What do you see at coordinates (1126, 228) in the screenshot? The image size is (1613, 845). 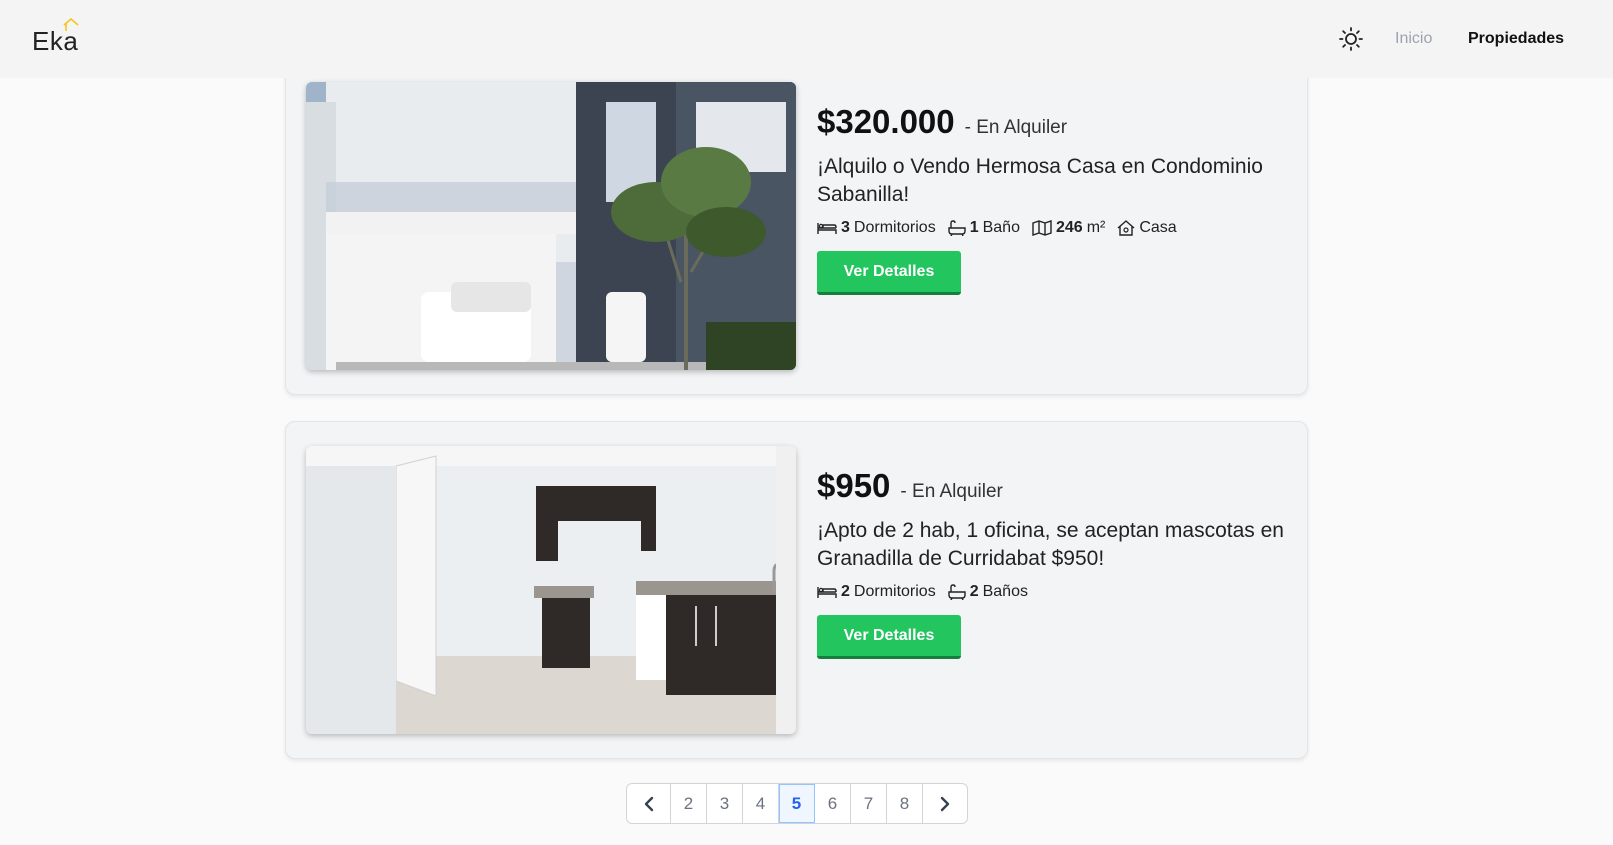 I see `house-icon` at bounding box center [1126, 228].